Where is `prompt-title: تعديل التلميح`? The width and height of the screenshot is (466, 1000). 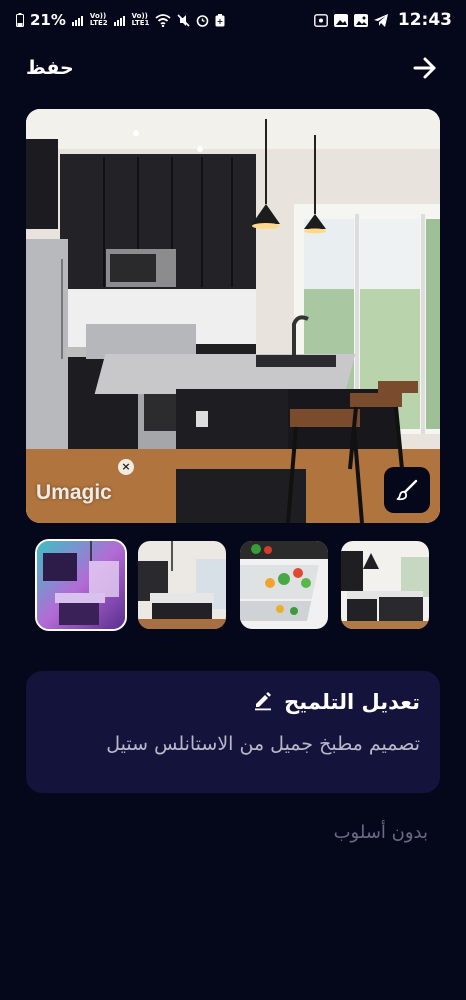 prompt-title: تعديل التلميح is located at coordinates (352, 702).